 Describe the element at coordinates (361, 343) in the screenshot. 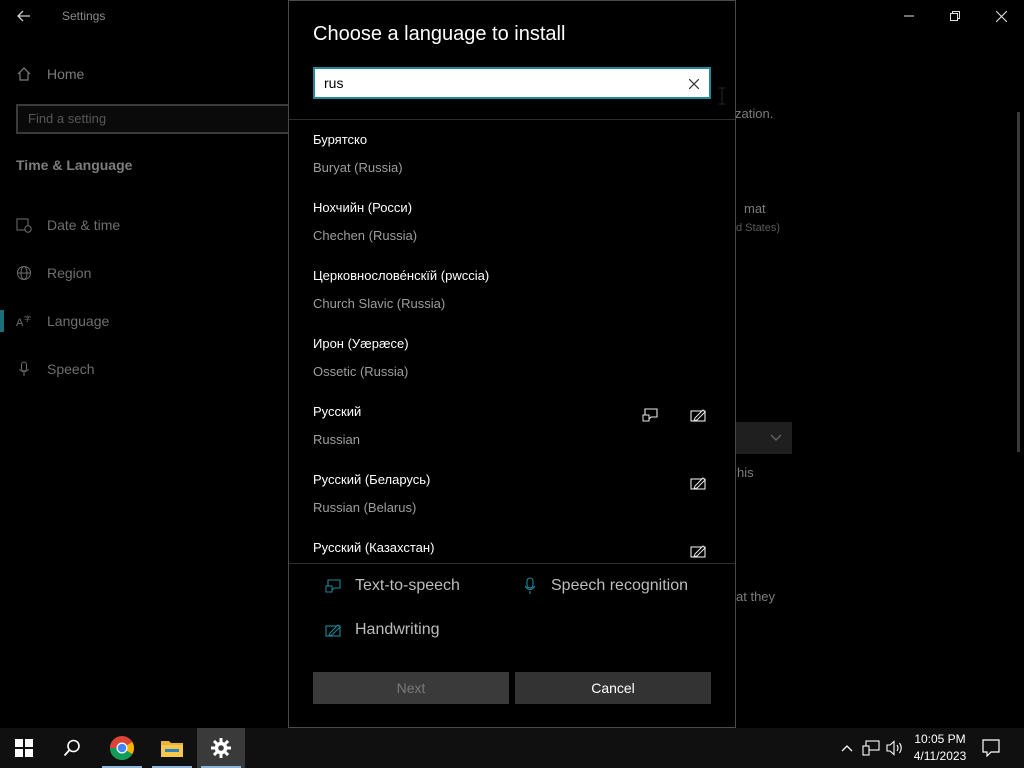

I see `language-native-name: Ирон (Уæрæсе)` at that location.